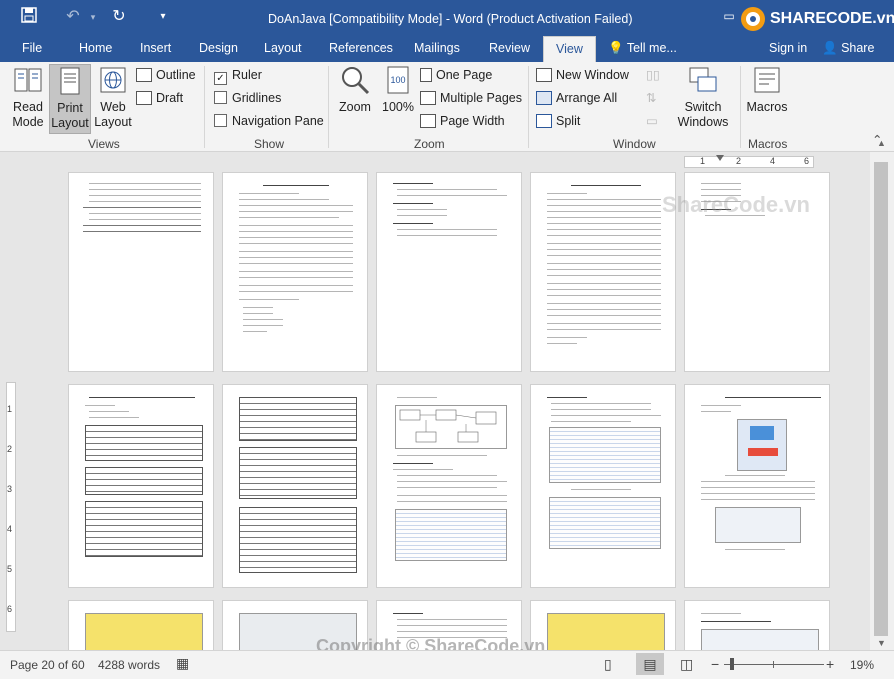  I want to click on ruler-checkbox: ✓ Ruler, so click(238, 76).